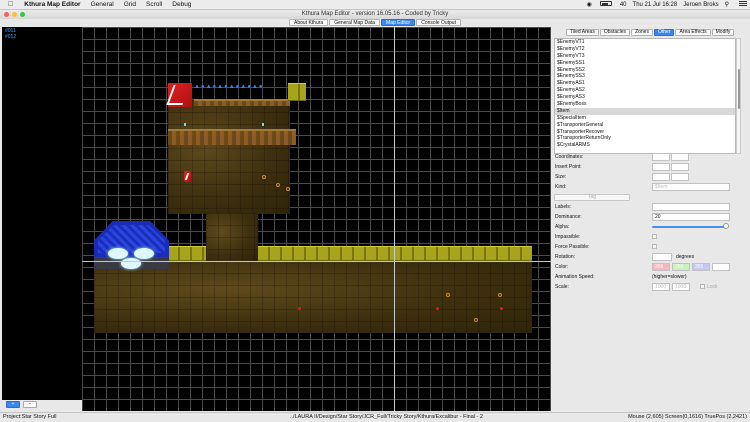  Describe the element at coordinates (645, 138) in the screenshot. I see `kind-item: $TransporterReturnOnly` at that location.